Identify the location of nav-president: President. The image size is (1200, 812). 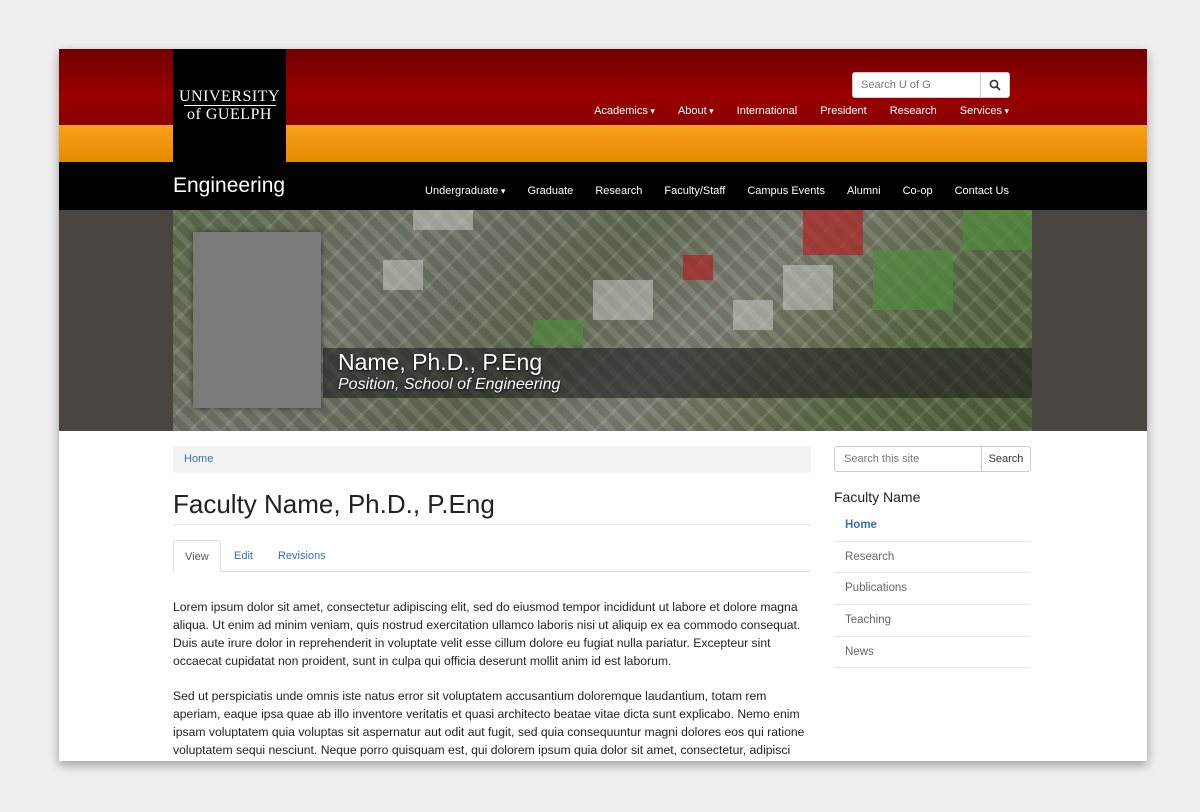
(843, 111).